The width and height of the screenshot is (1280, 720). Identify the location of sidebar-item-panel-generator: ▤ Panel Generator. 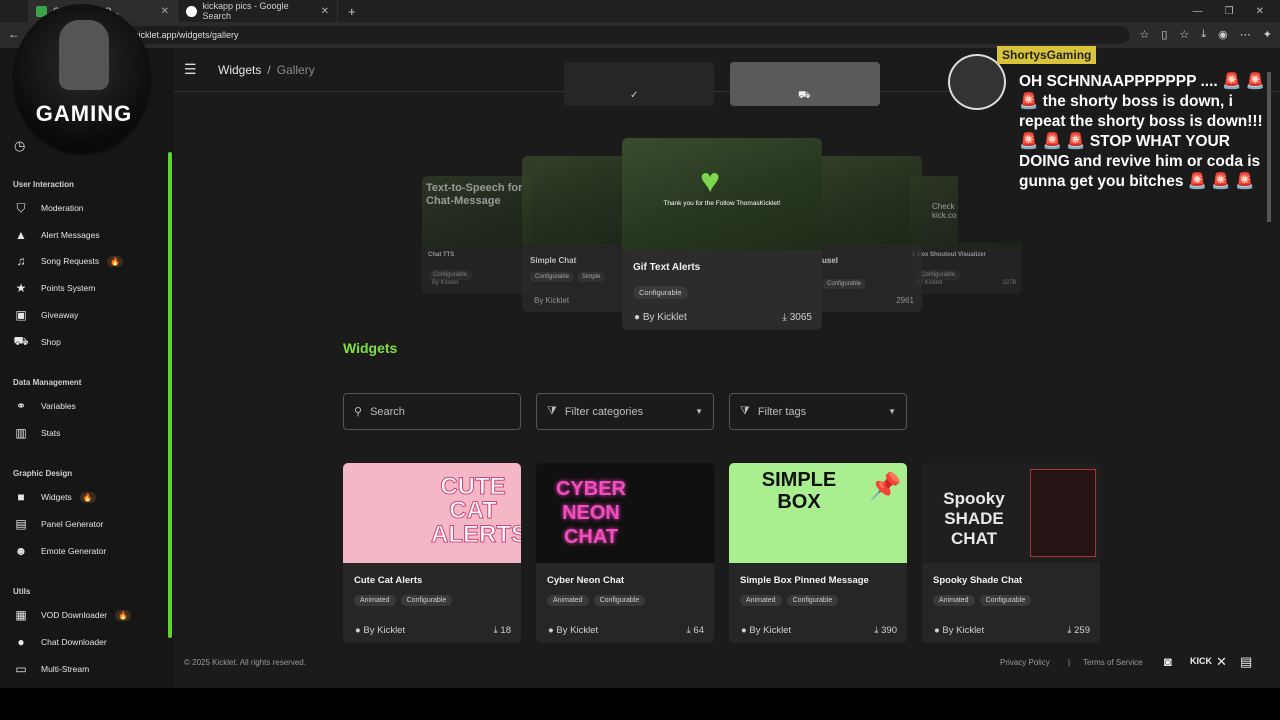
(58, 524).